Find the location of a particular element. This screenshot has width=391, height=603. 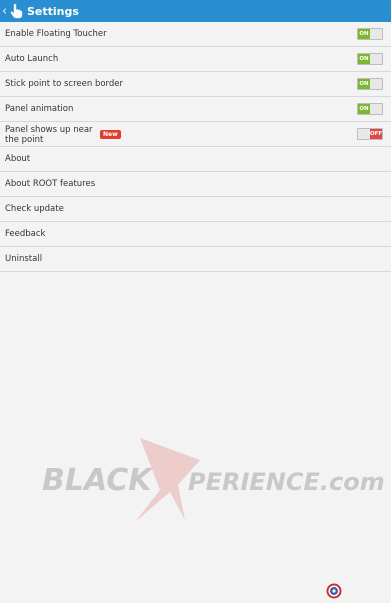

watermark-text-black: BLACK is located at coordinates (98, 480).